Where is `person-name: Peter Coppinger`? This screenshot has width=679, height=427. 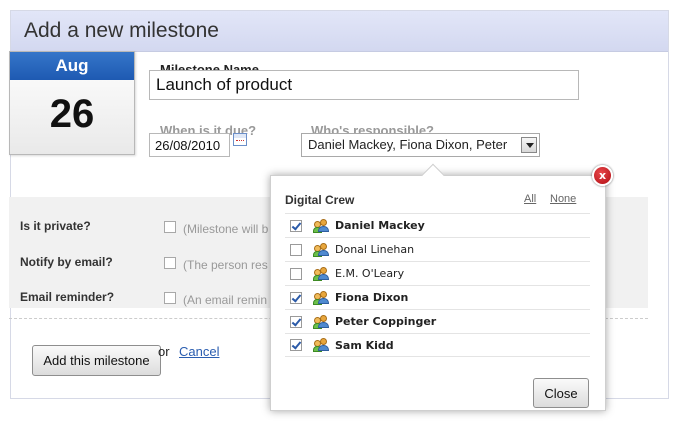 person-name: Peter Coppinger is located at coordinates (386, 321).